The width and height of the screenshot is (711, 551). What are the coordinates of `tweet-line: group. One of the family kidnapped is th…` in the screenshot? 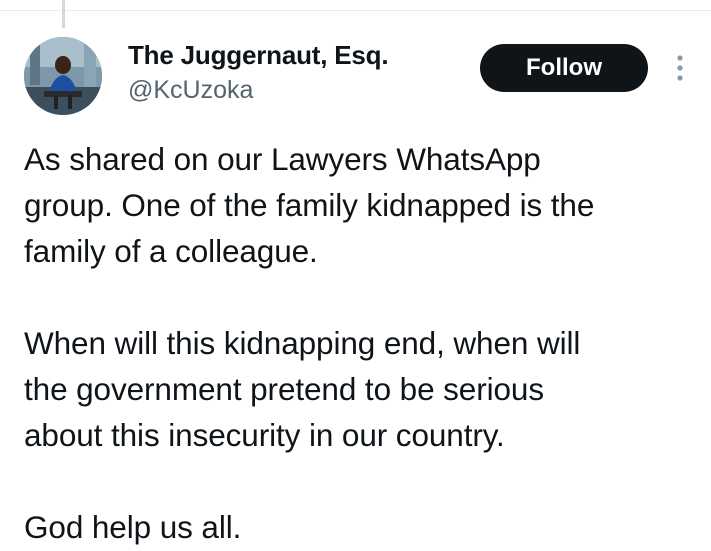 It's located at (309, 205).